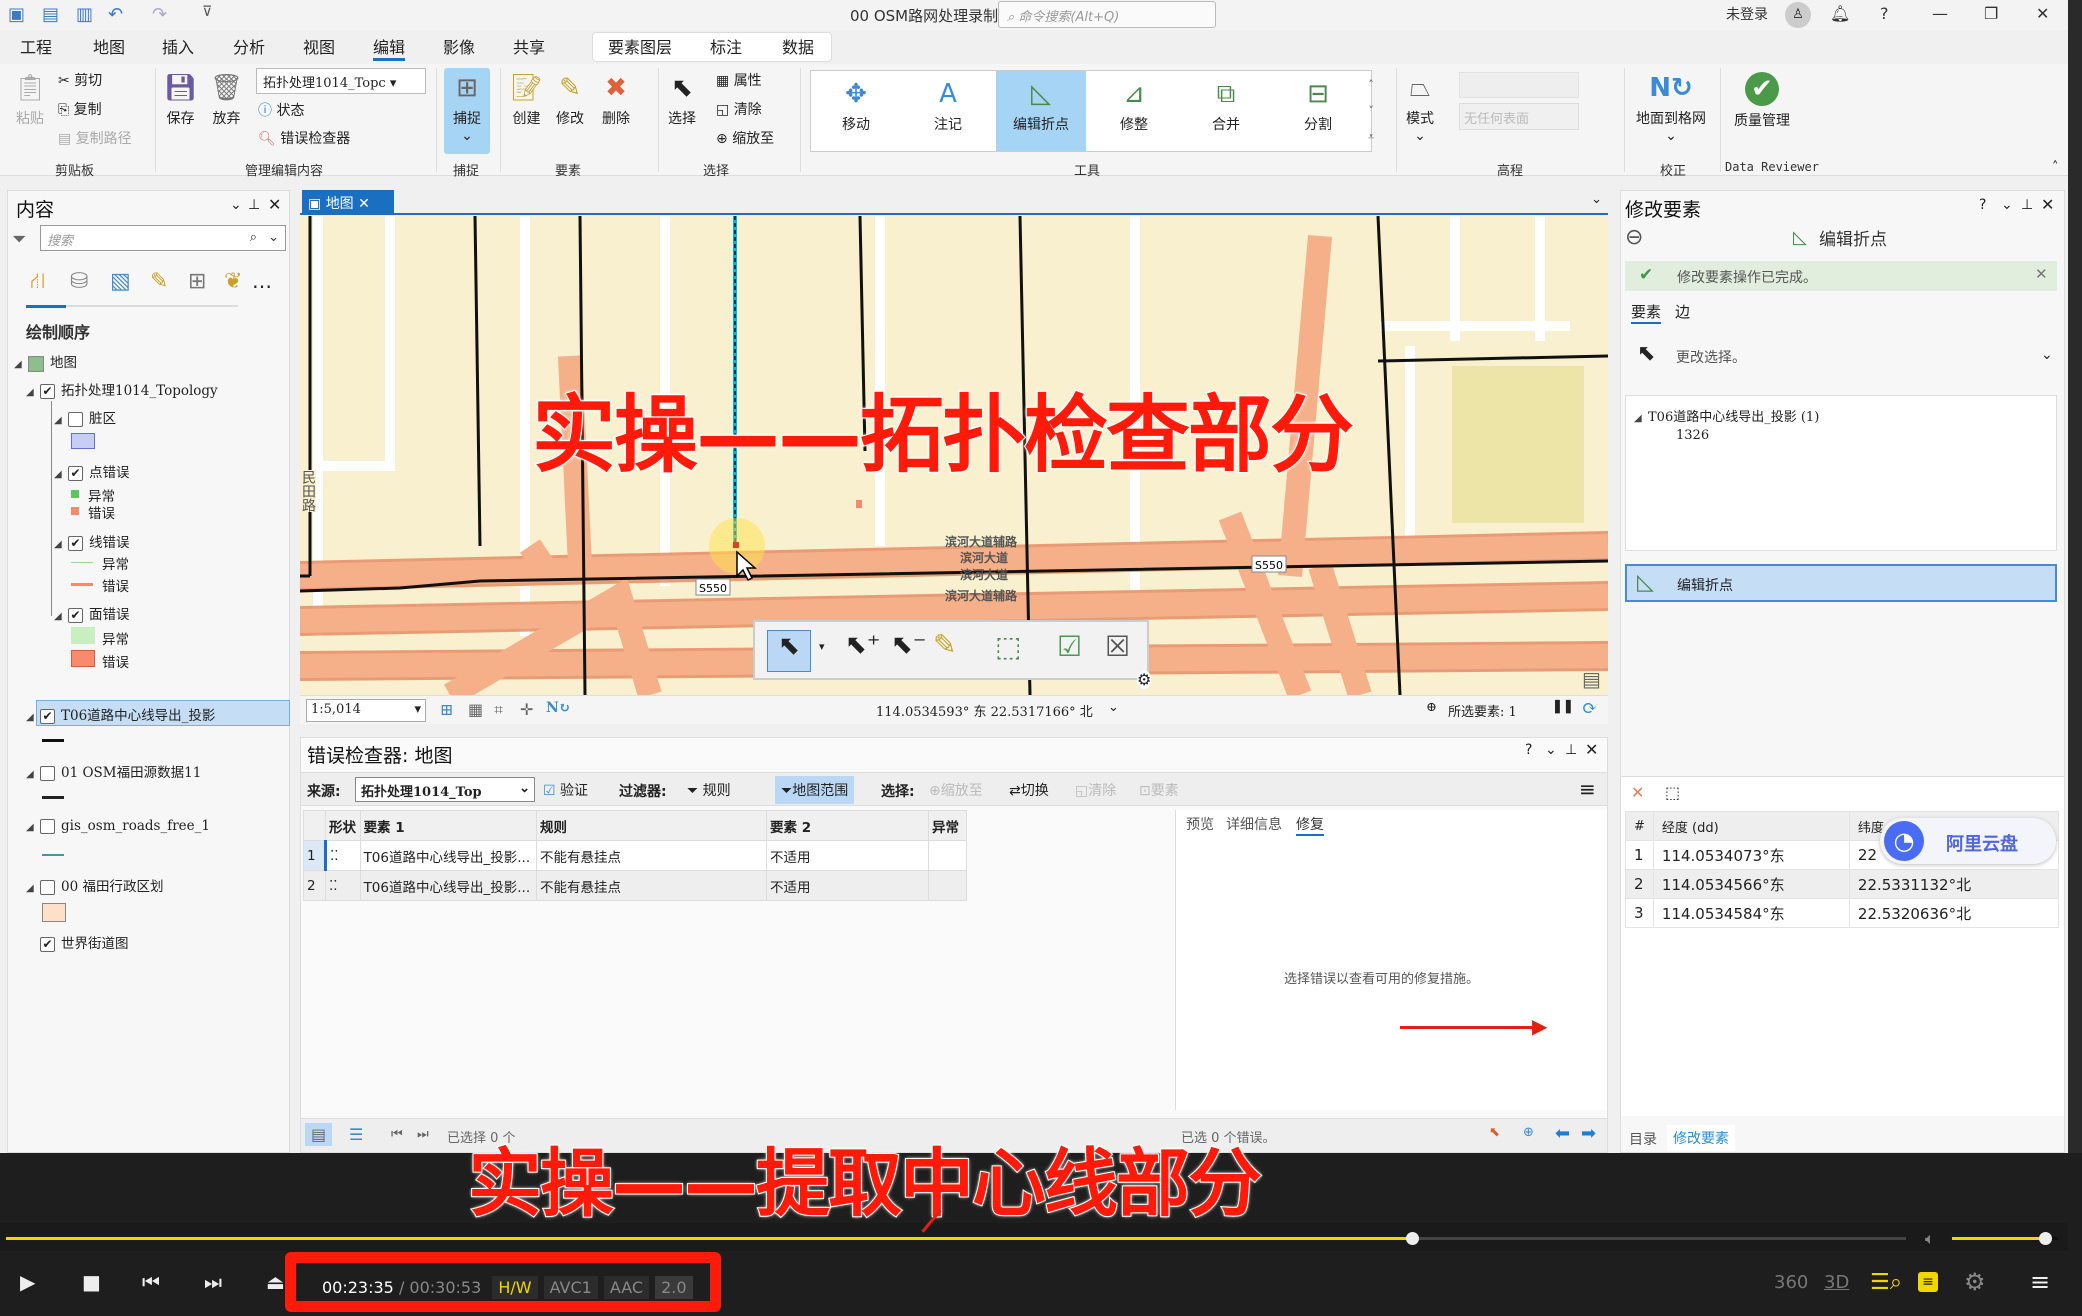 Image resolution: width=2082 pixels, height=1316 pixels. I want to click on undo-icon: ↶, so click(115, 14).